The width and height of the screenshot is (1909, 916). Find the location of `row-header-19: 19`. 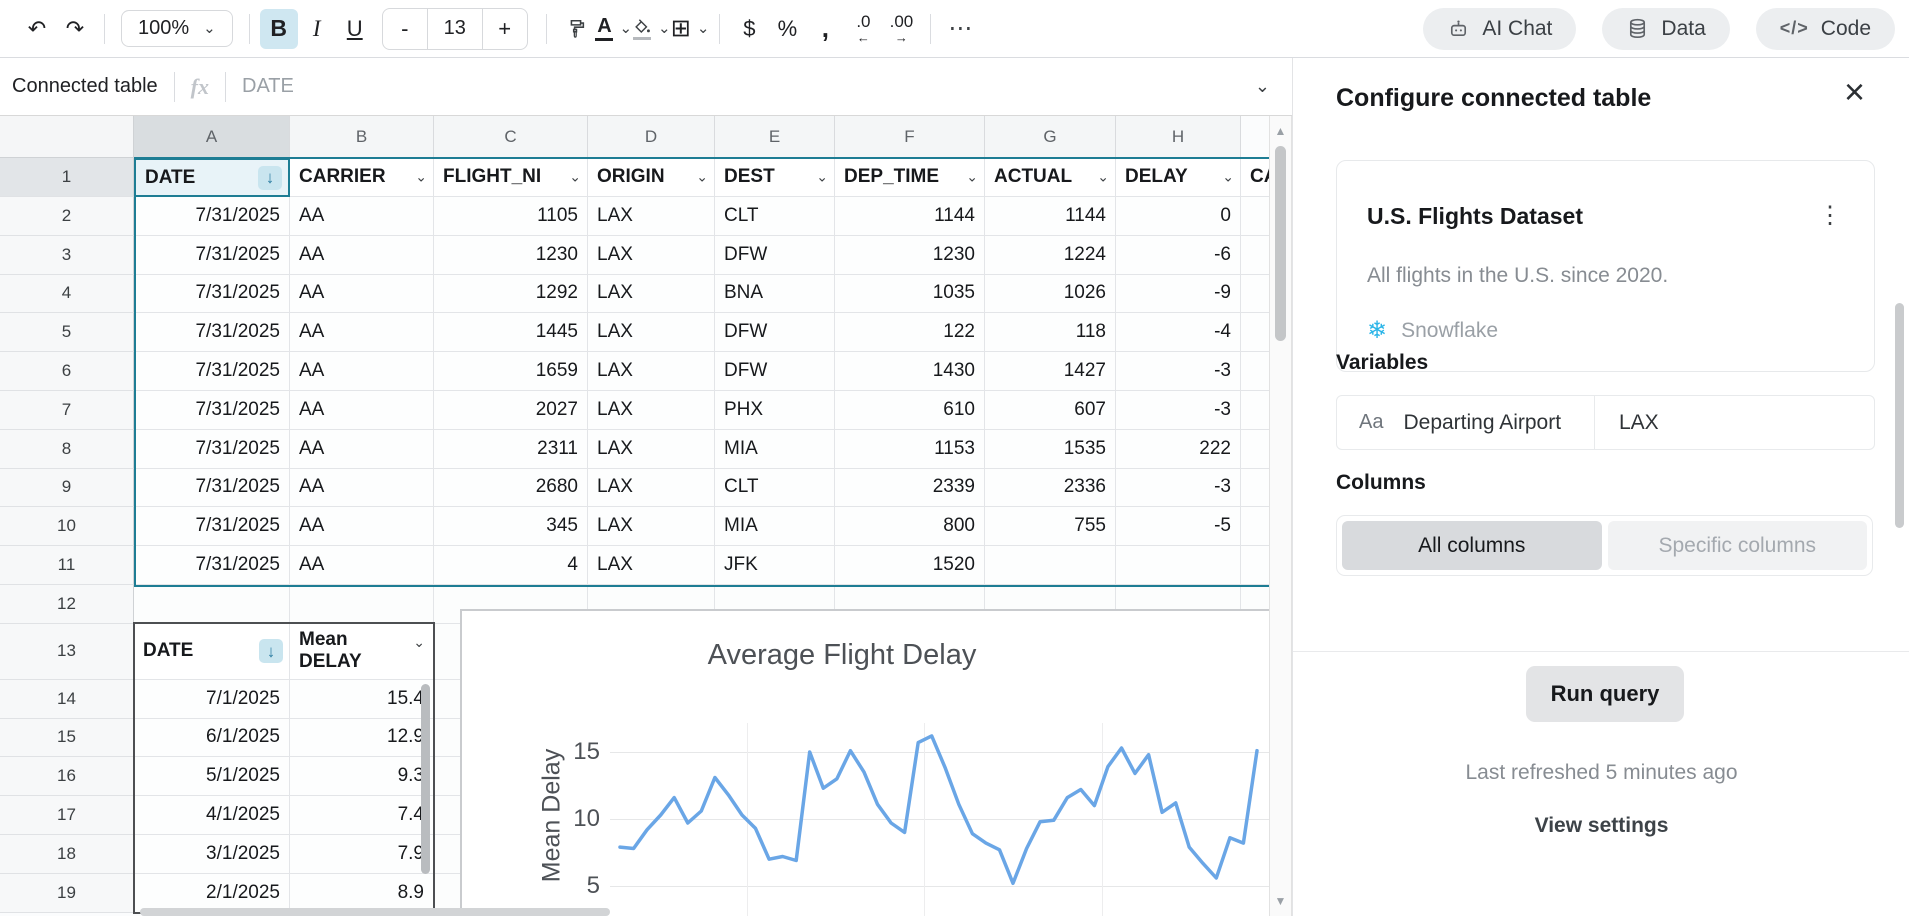

row-header-19: 19 is located at coordinates (67, 893).